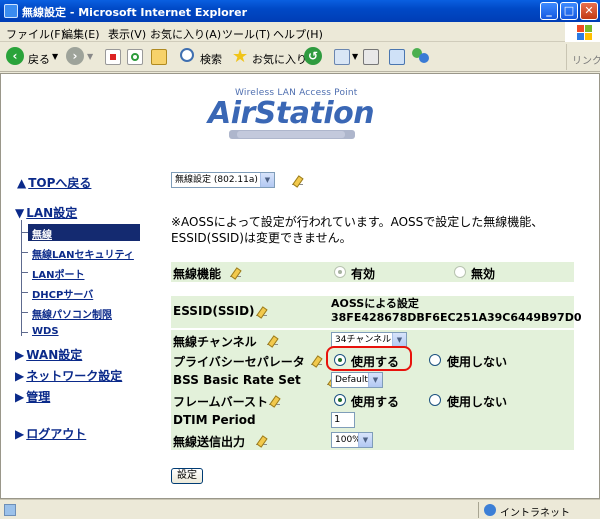 The height and width of the screenshot is (519, 600). What do you see at coordinates (187, 55) in the screenshot?
I see `search-icon` at bounding box center [187, 55].